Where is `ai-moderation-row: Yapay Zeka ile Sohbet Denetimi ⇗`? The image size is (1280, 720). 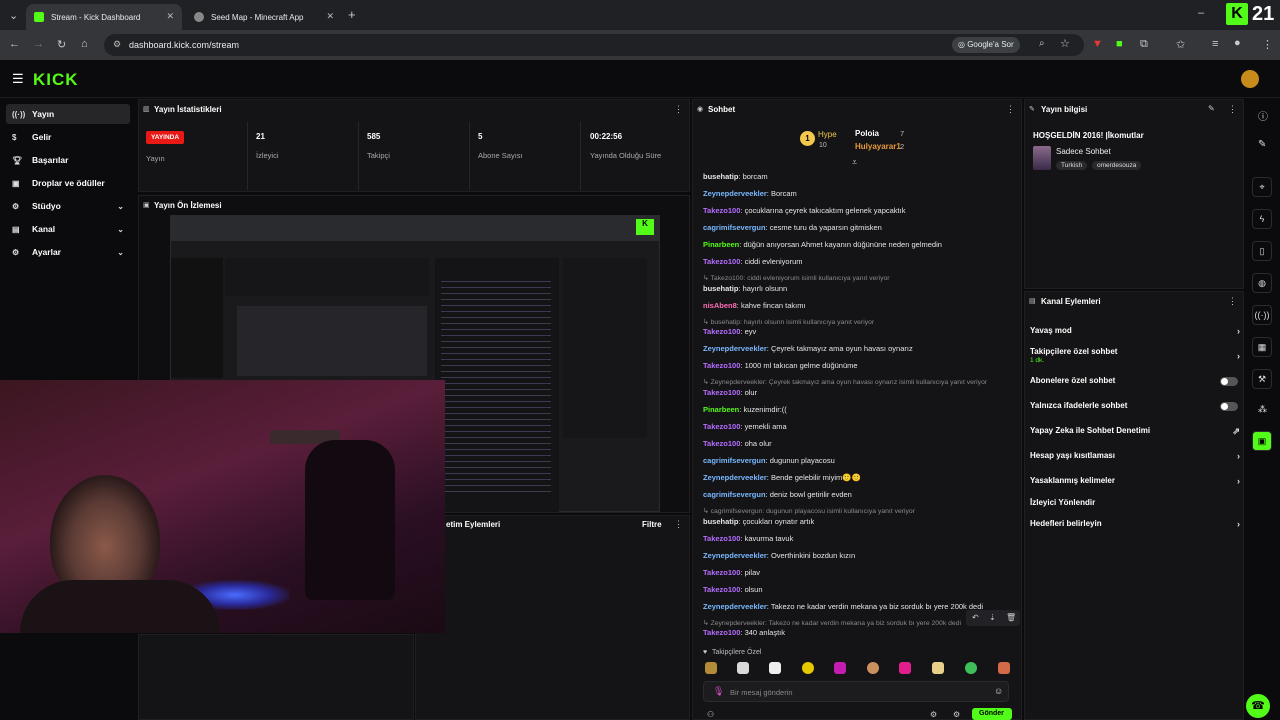 ai-moderation-row: Yapay Zeka ile Sohbet Denetimi ⇗ is located at coordinates (1135, 431).